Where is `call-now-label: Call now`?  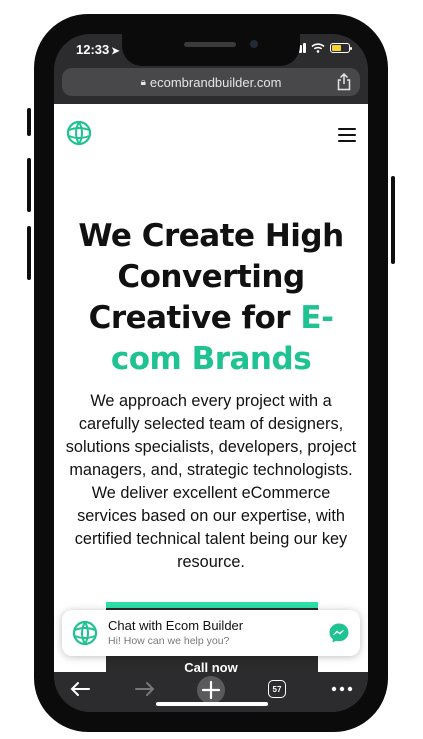 call-now-label: Call now is located at coordinates (211, 666).